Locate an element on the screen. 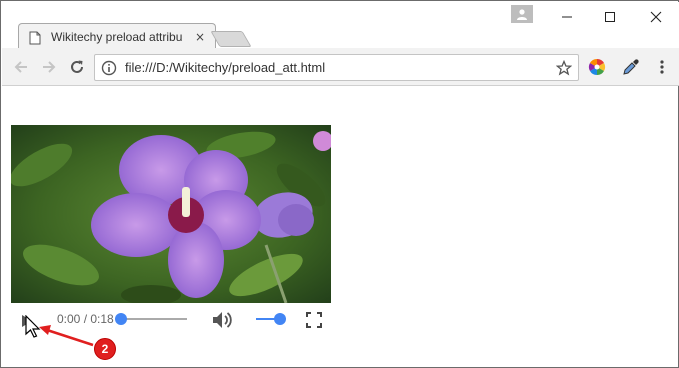 This screenshot has height=368, width=679. eyedropper-extension-icon is located at coordinates (631, 67).